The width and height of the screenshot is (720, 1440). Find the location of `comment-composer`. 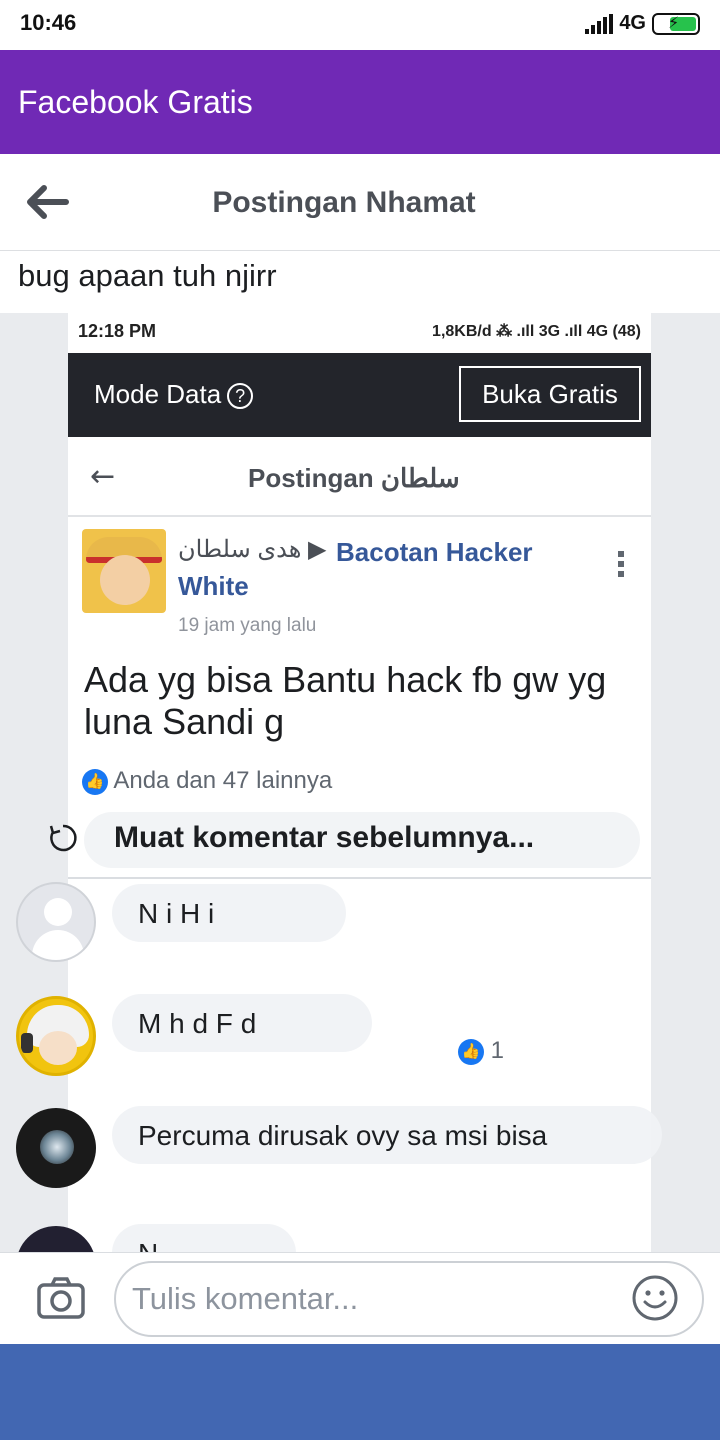

comment-composer is located at coordinates (360, 1298).